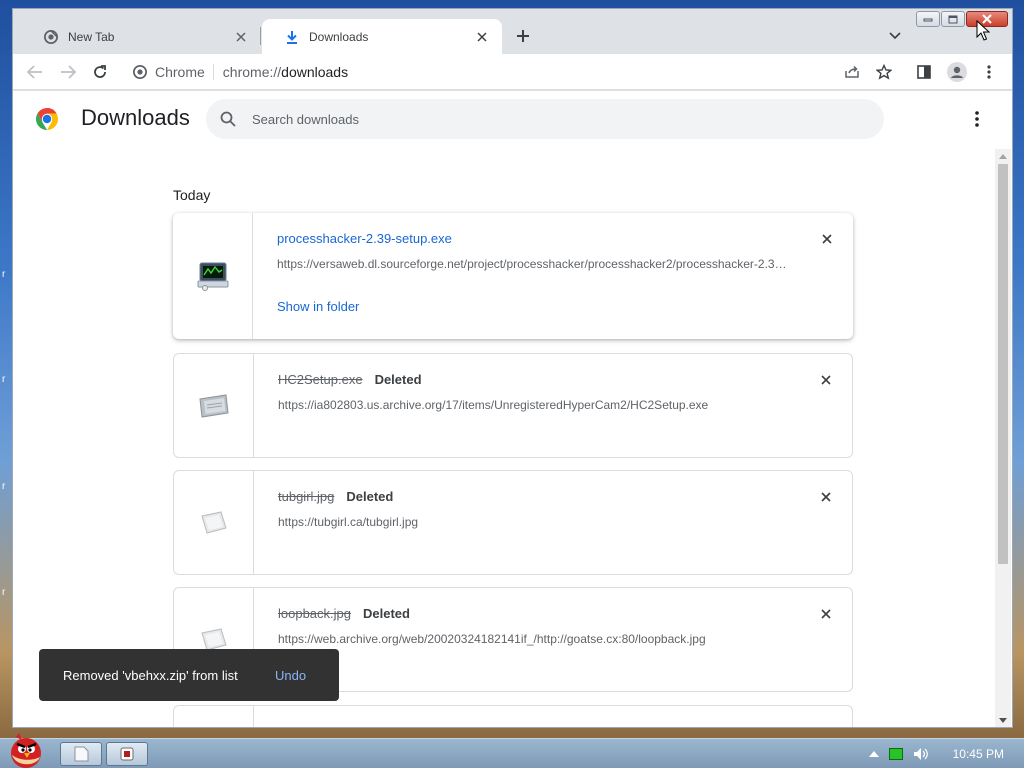  What do you see at coordinates (957, 72) in the screenshot?
I see `profile-avatar-icon` at bounding box center [957, 72].